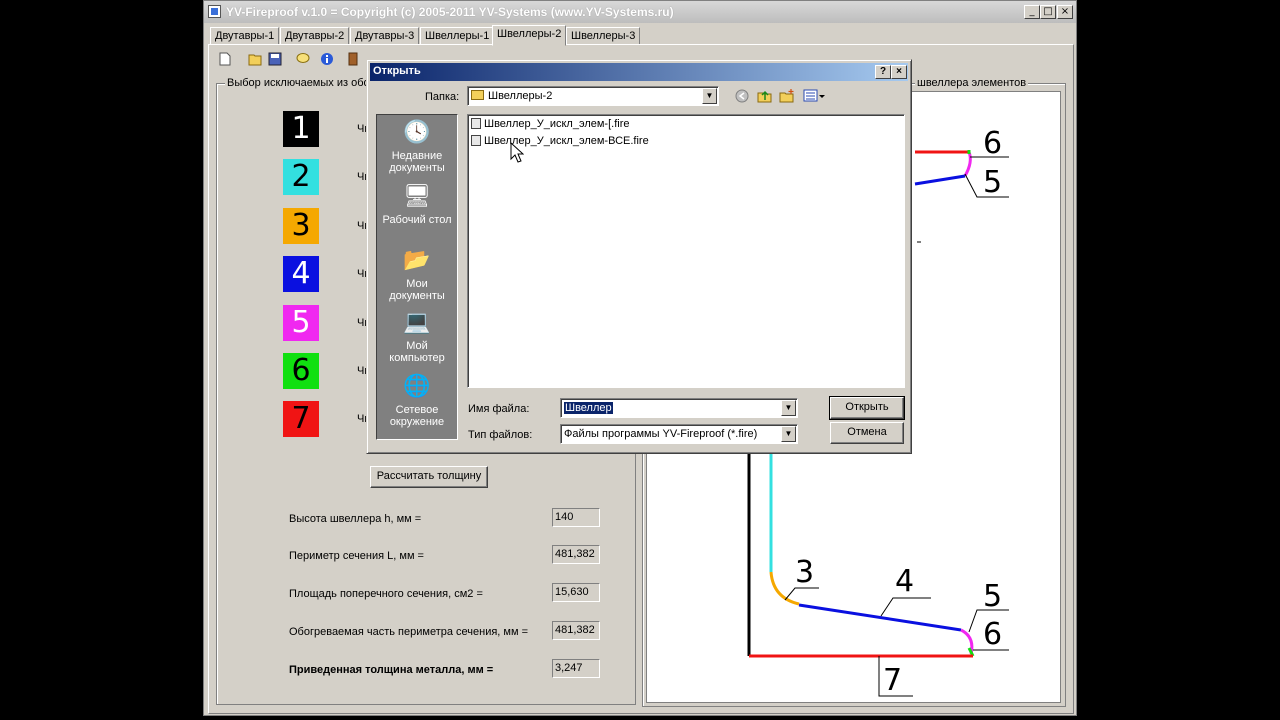  Describe the element at coordinates (787, 97) in the screenshot. I see `new-folder-icon` at that location.